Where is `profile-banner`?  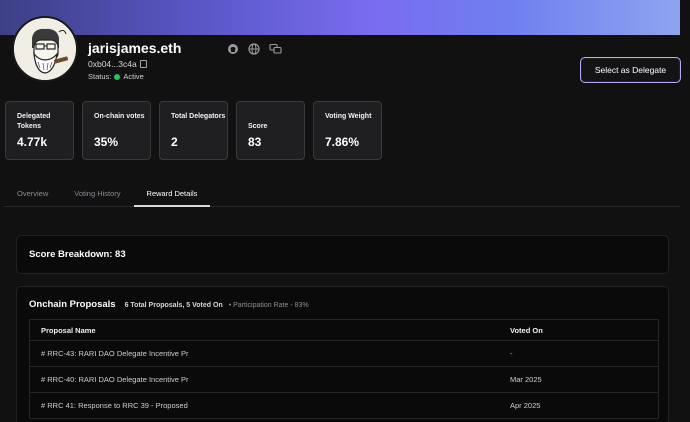 profile-banner is located at coordinates (340, 17).